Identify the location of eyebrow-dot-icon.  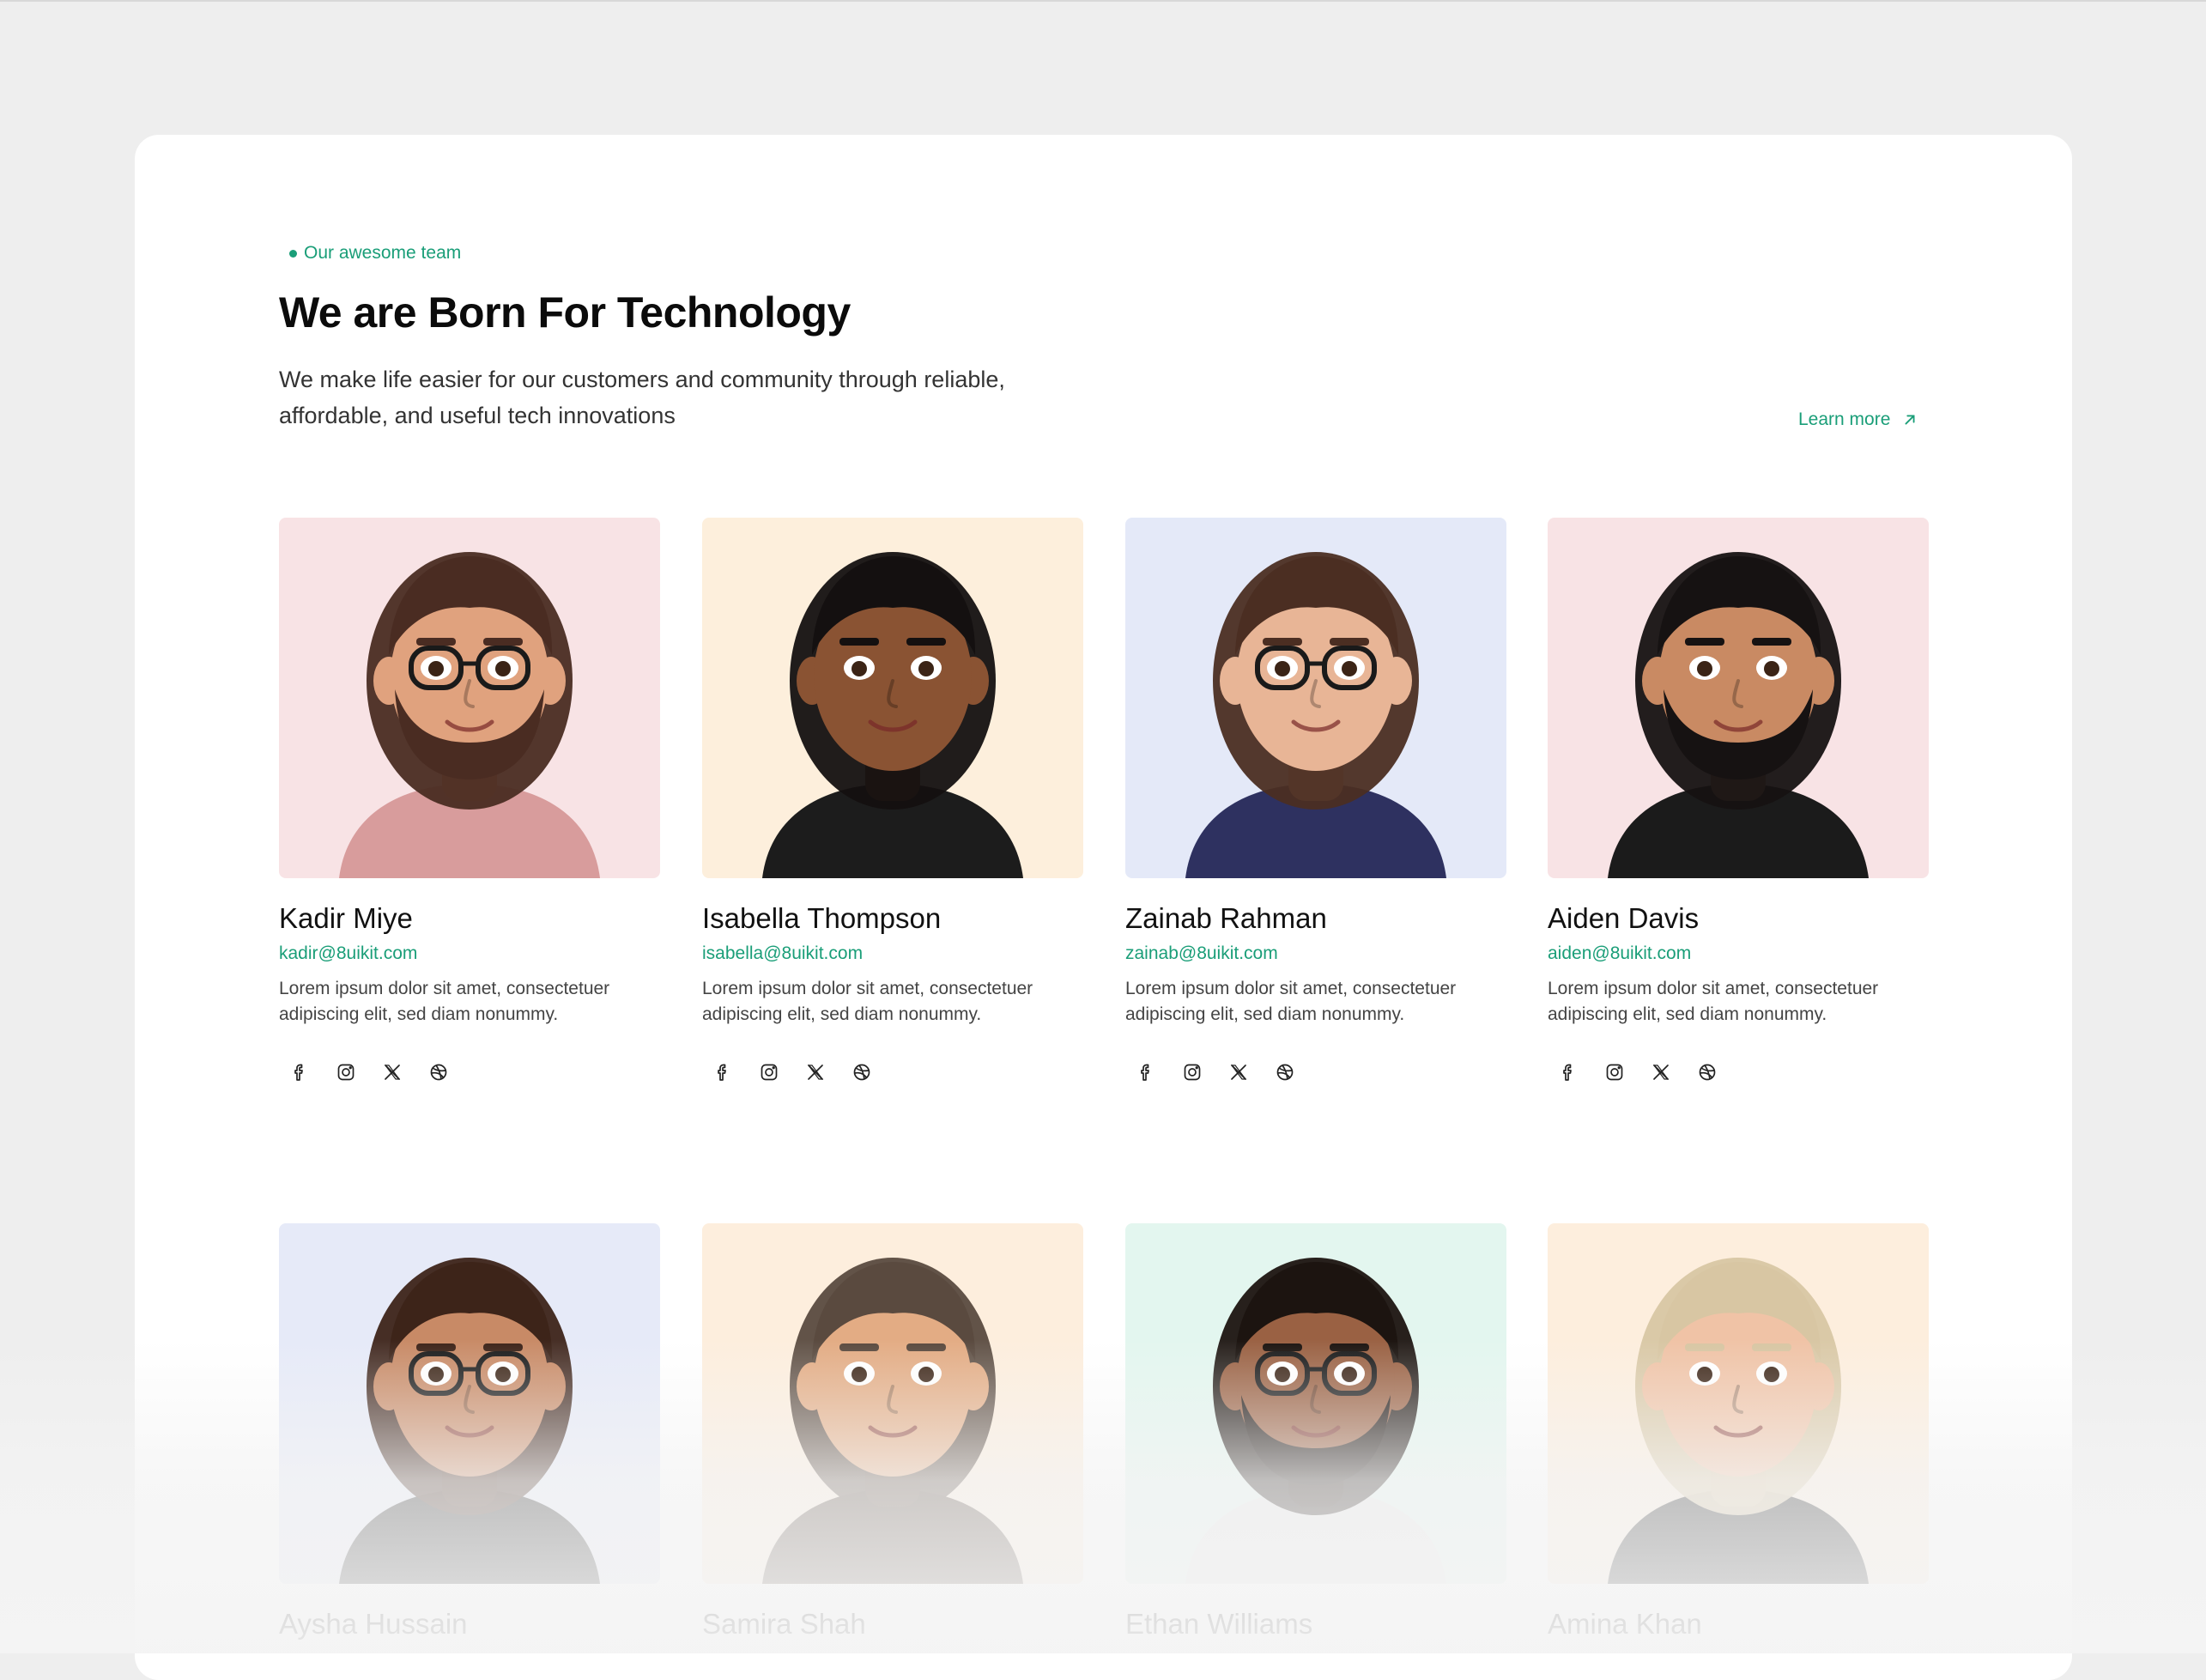
(293, 253).